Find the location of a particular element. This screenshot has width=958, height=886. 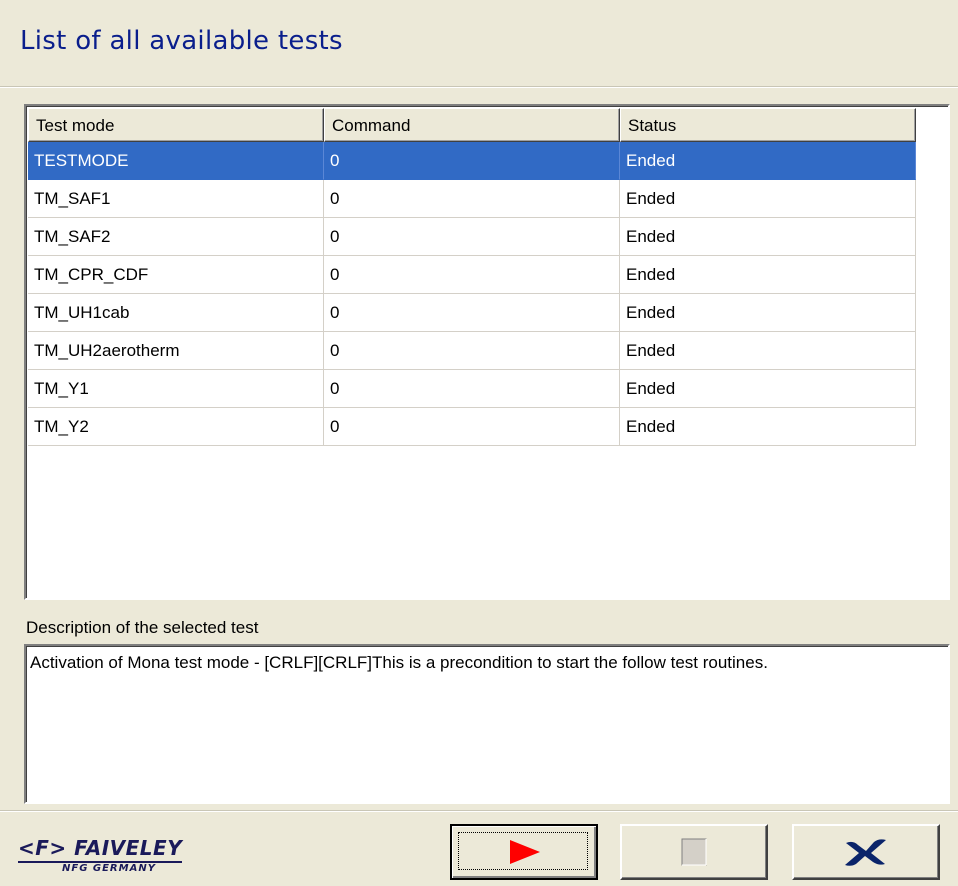

table-row: TM_CPR_CDF 0 Ended is located at coordinates (472, 275).